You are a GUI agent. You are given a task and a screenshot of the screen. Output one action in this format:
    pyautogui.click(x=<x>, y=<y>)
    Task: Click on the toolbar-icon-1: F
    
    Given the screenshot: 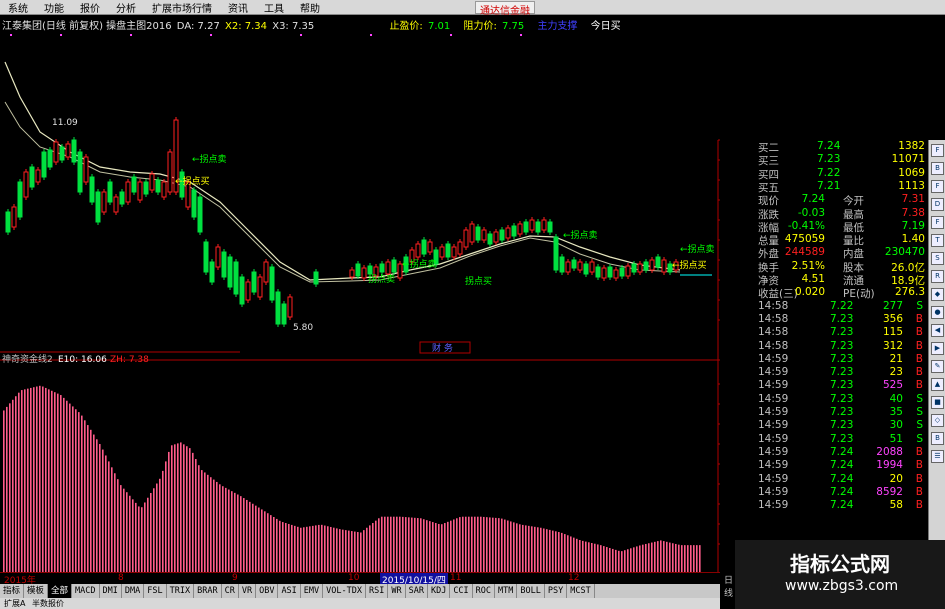 What is the action you would take?
    pyautogui.click(x=937, y=150)
    